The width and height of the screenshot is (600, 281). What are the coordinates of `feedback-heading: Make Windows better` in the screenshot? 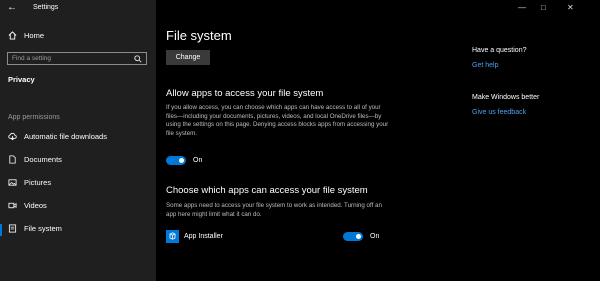 It's located at (506, 97).